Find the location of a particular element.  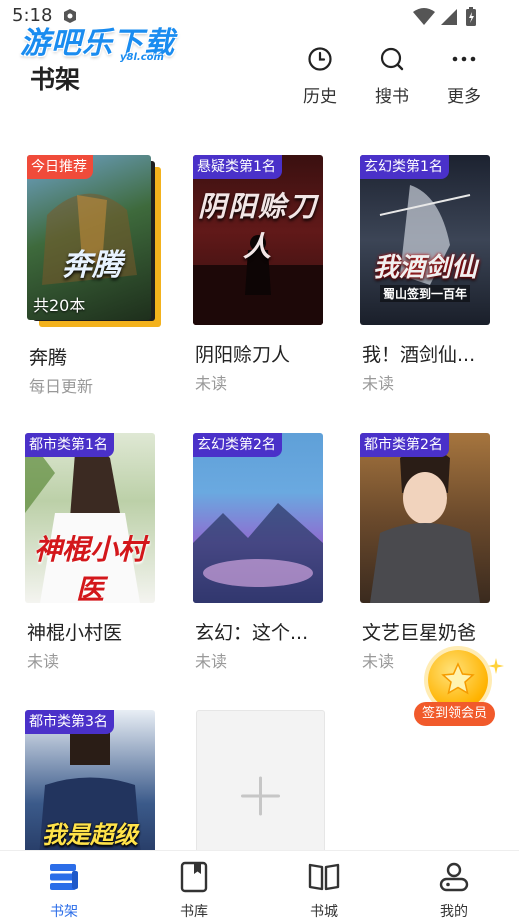

cover-title-text: 神棍小村医 is located at coordinates (89, 568).